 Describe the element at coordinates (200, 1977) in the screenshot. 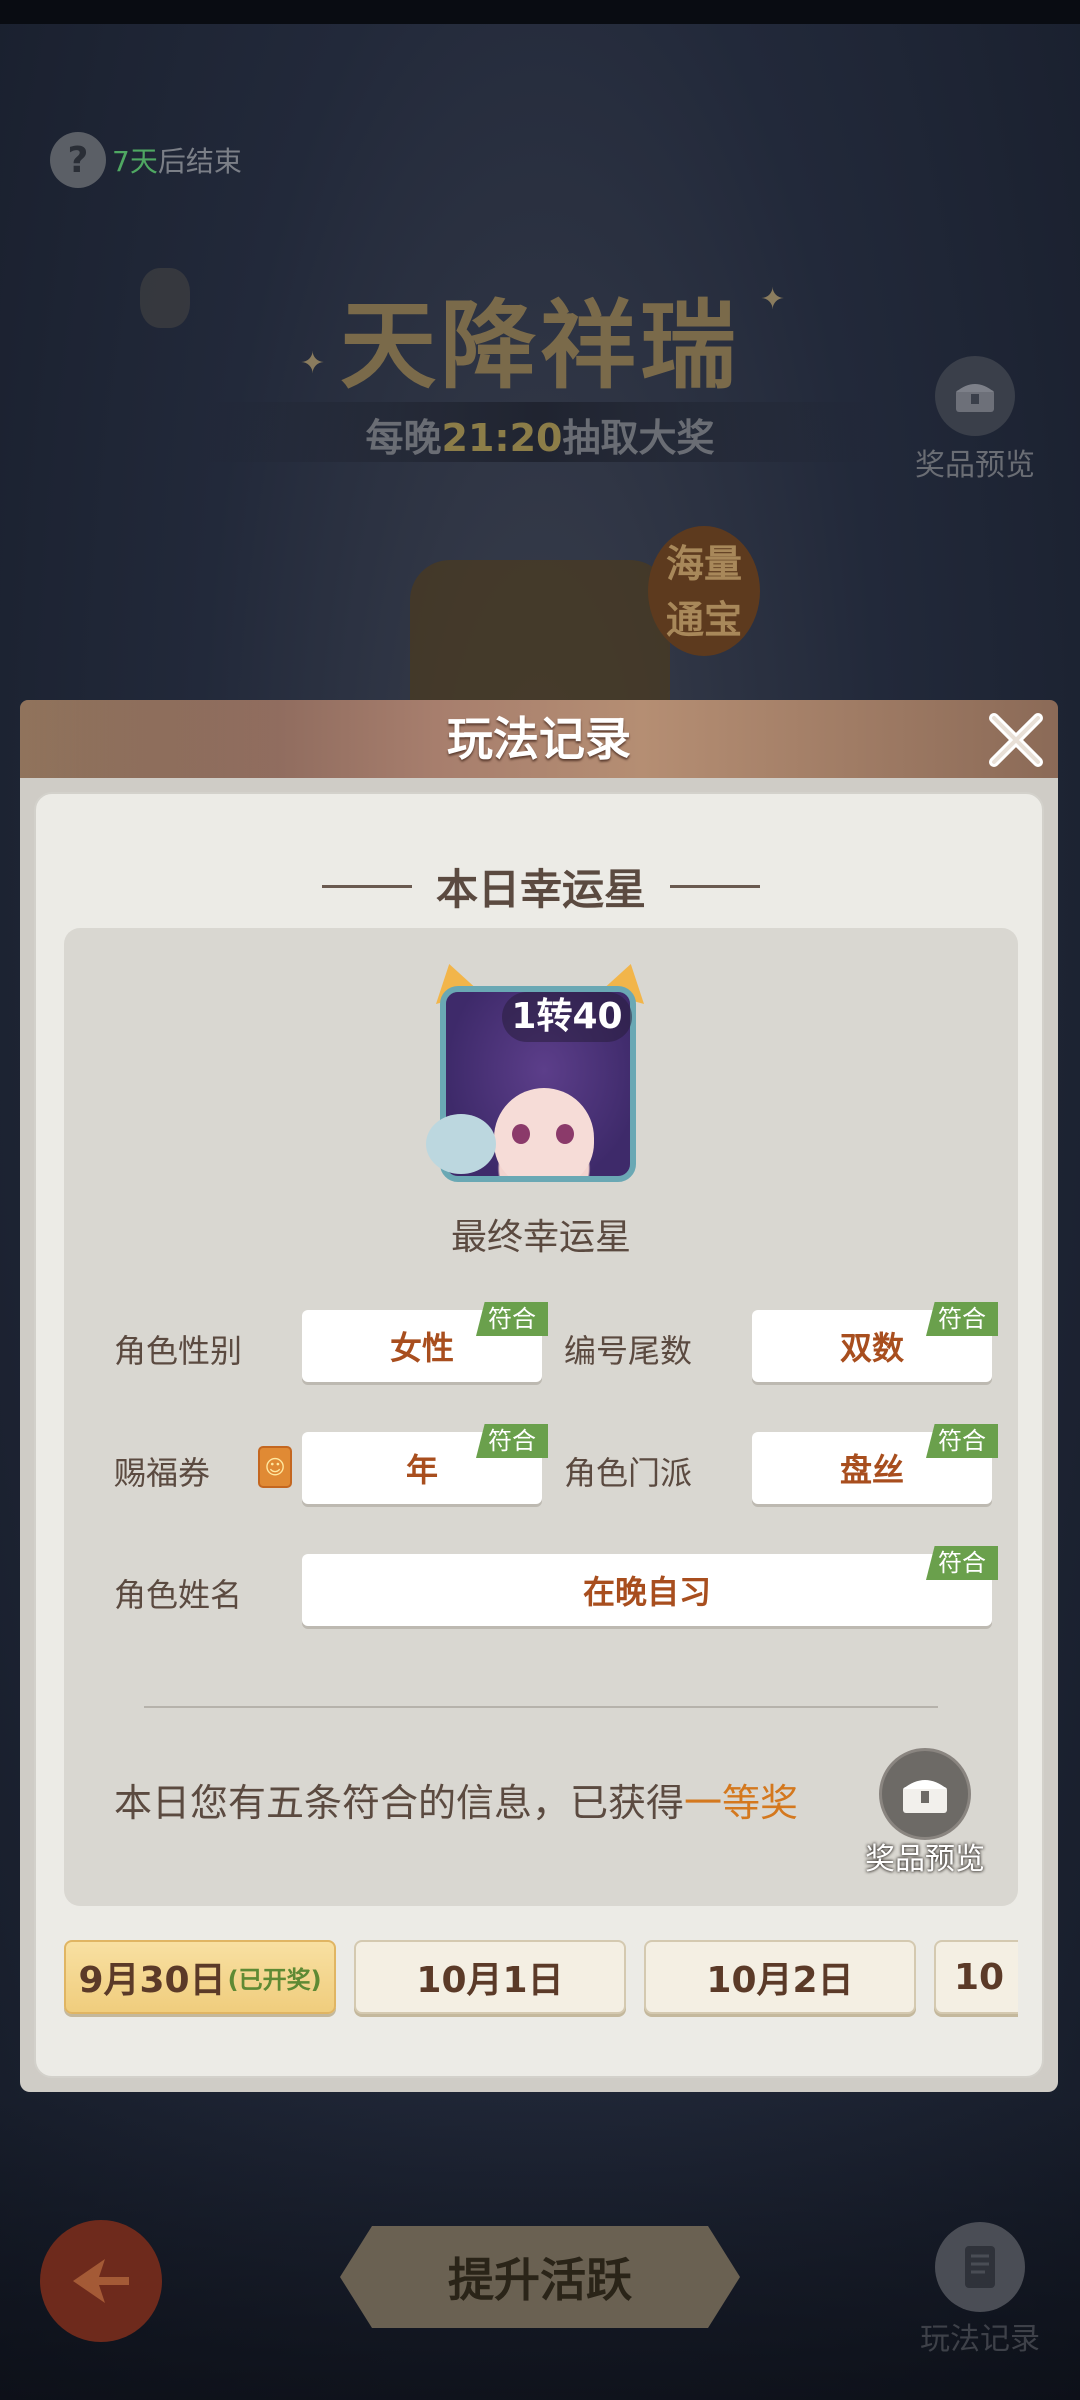

I see `date-tab-0: 9月30日 (已开奖)` at that location.